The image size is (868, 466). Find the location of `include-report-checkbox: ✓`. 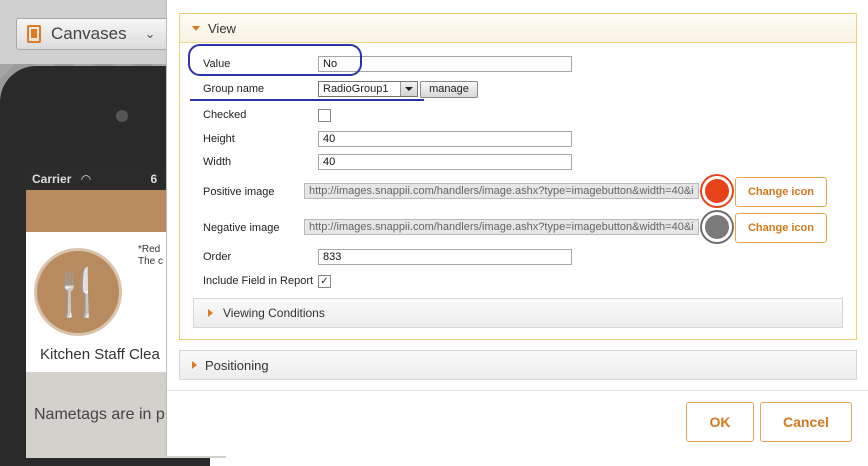

include-report-checkbox: ✓ is located at coordinates (324, 281).